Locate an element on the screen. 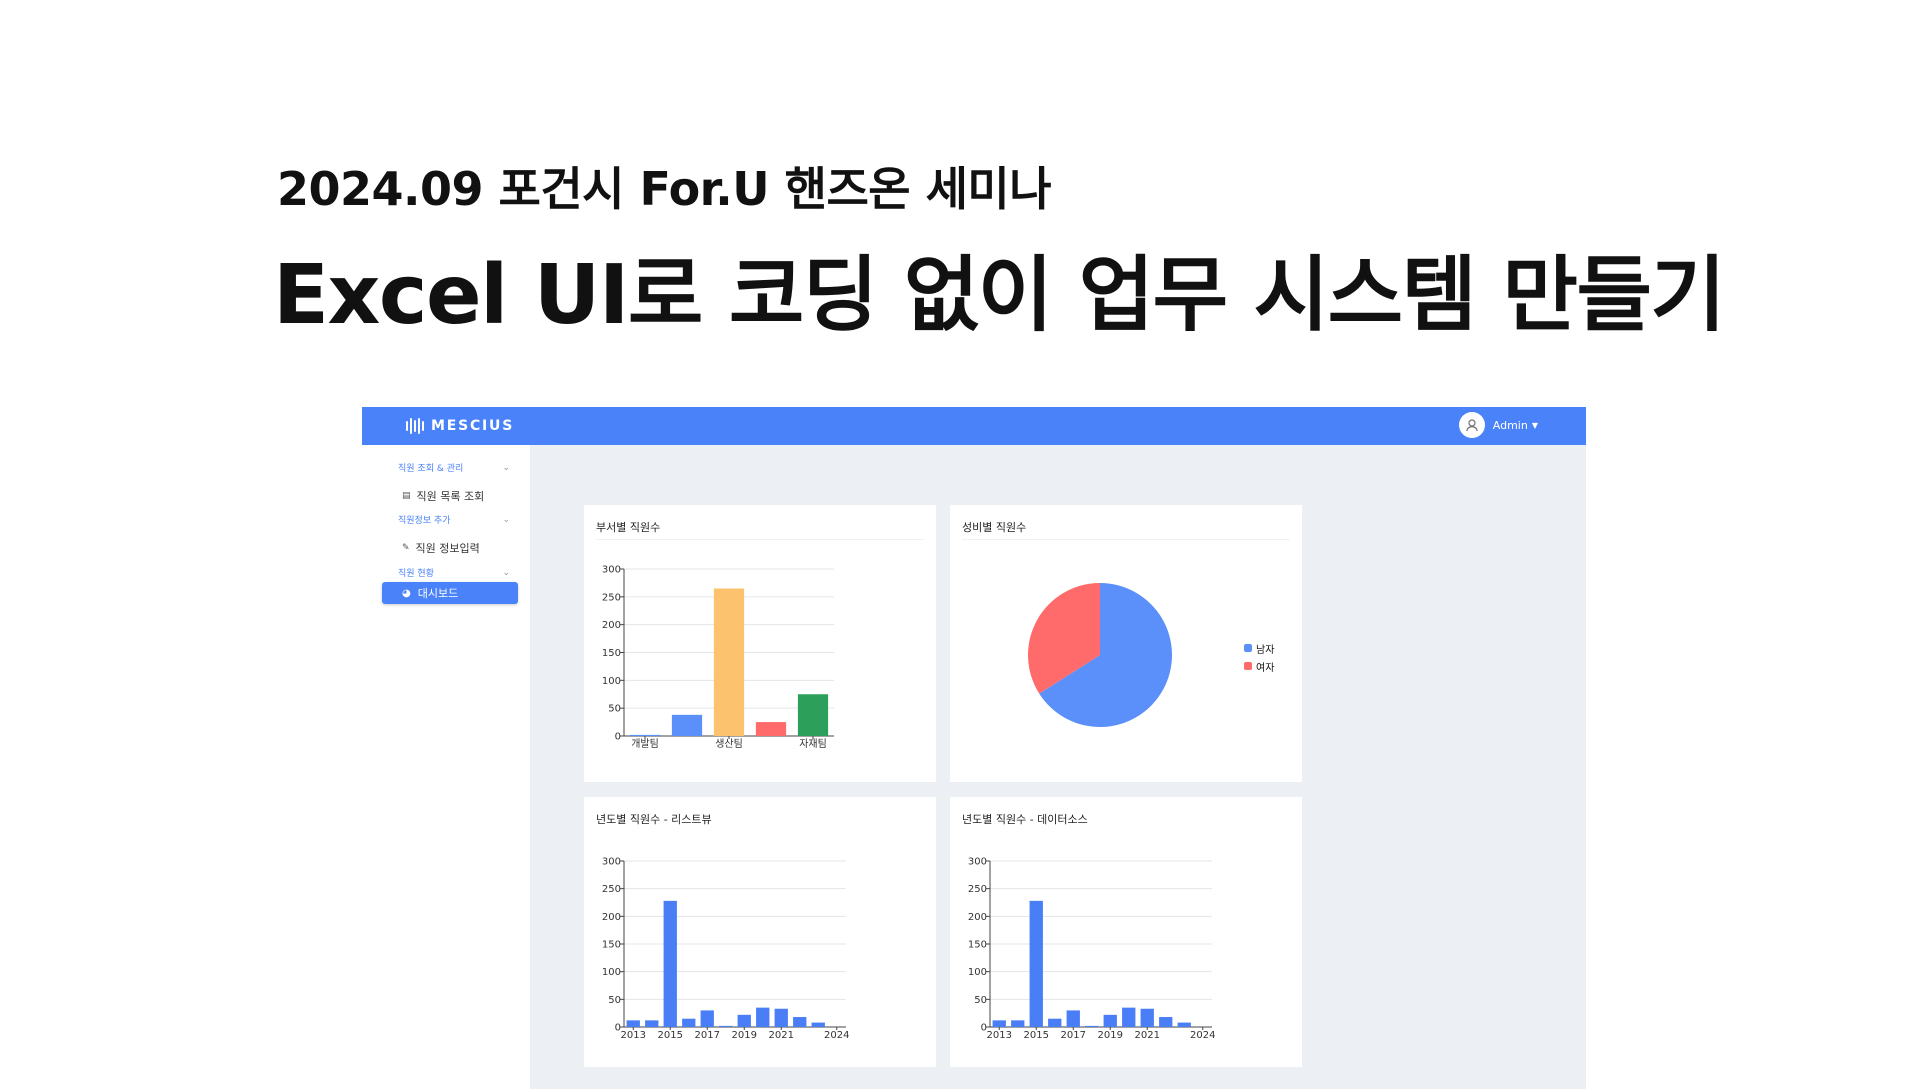  chart-legend: 남자 여자 is located at coordinates (1259, 657).